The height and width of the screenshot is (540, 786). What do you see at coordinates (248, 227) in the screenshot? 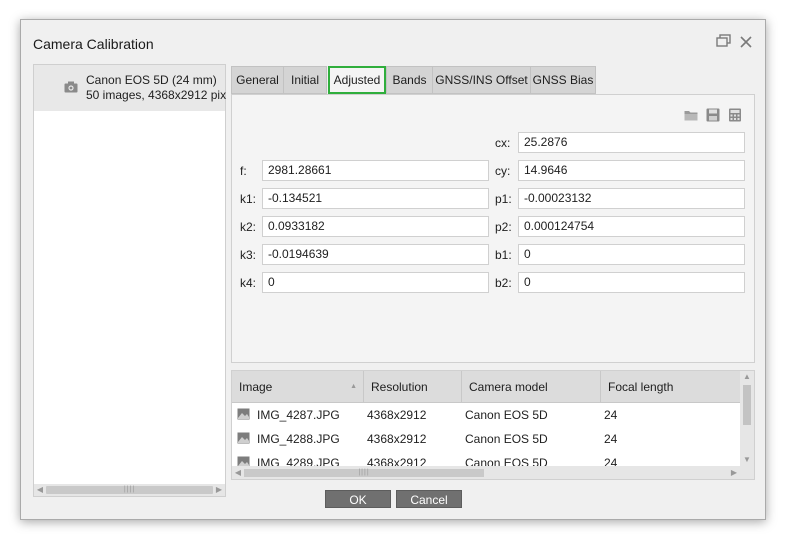
I see `k2-label: k2:` at bounding box center [248, 227].